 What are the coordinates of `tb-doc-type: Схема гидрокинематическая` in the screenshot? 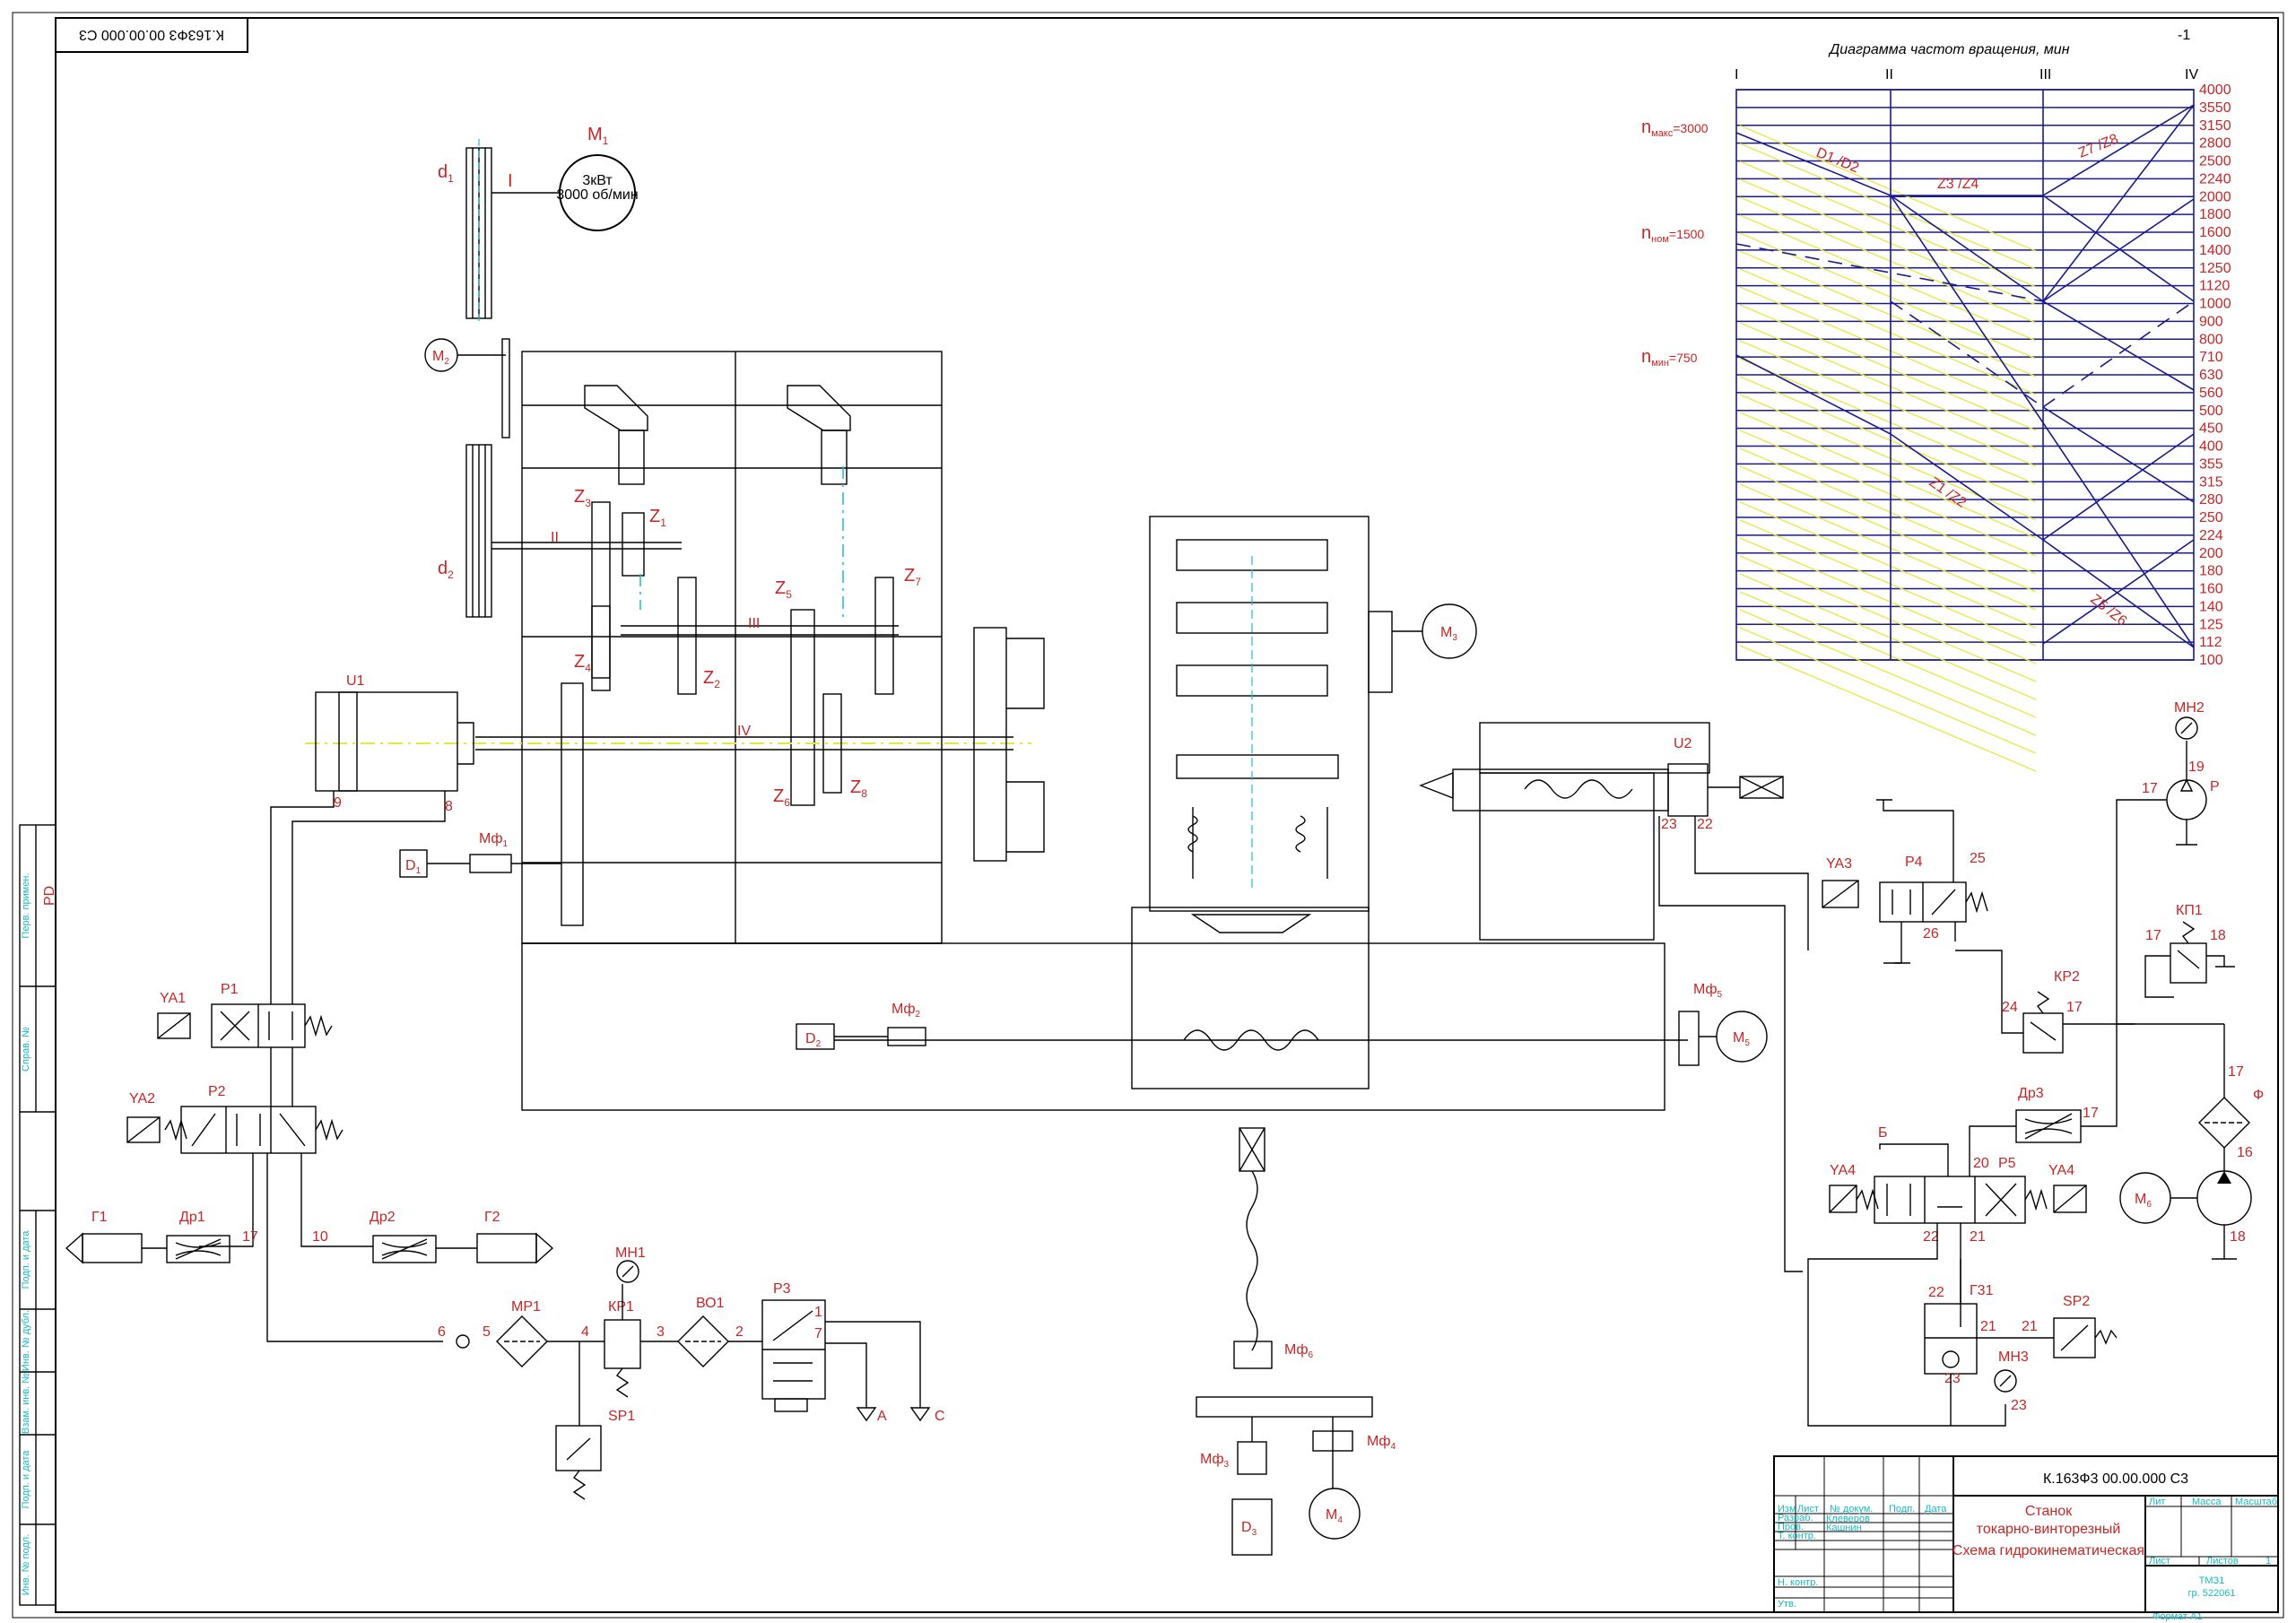 It's located at (2048, 1550).